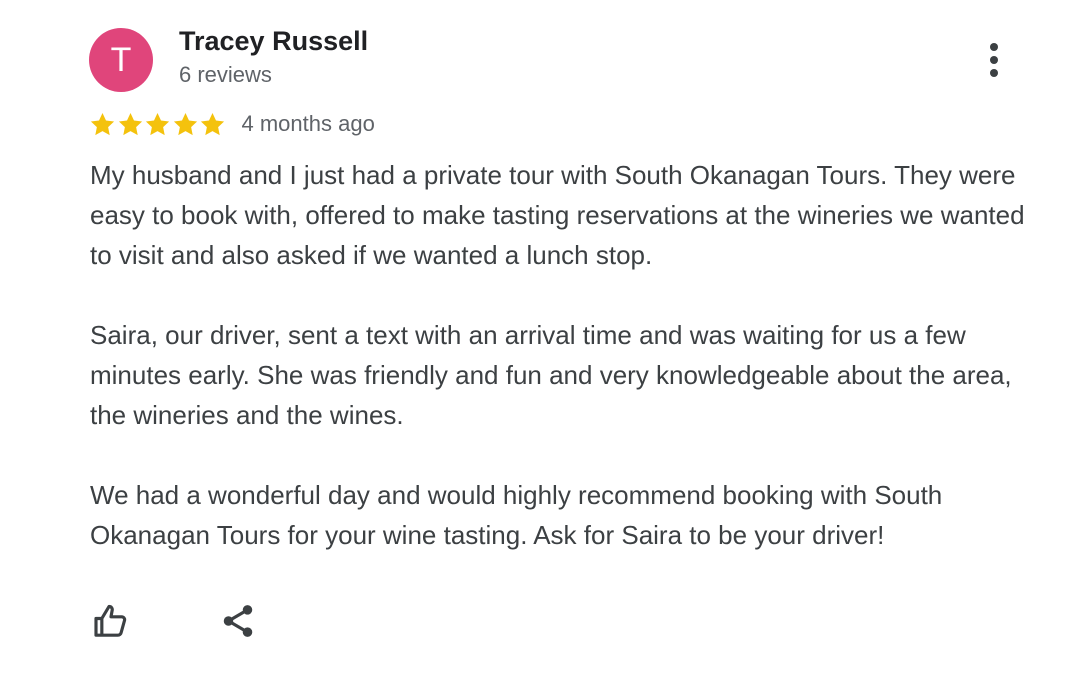 Image resolution: width=1078 pixels, height=684 pixels. Describe the element at coordinates (308, 123) in the screenshot. I see `review-date: 4 months ago` at that location.